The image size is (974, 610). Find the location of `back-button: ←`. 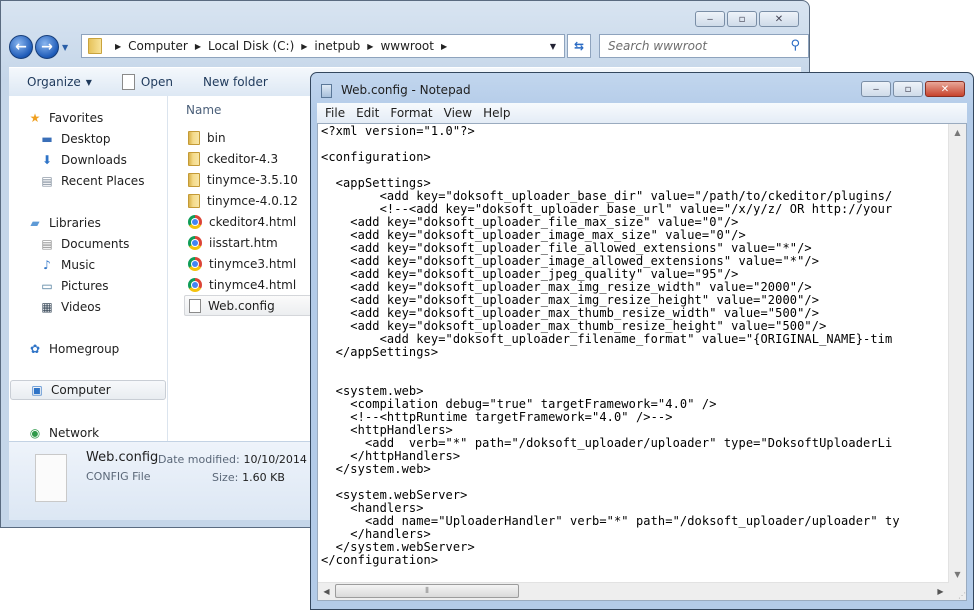

back-button: ← is located at coordinates (21, 47).